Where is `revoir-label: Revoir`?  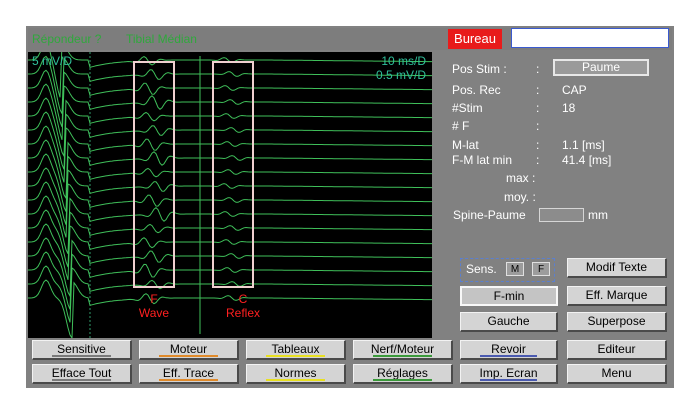
revoir-label: Revoir is located at coordinates (508, 349).